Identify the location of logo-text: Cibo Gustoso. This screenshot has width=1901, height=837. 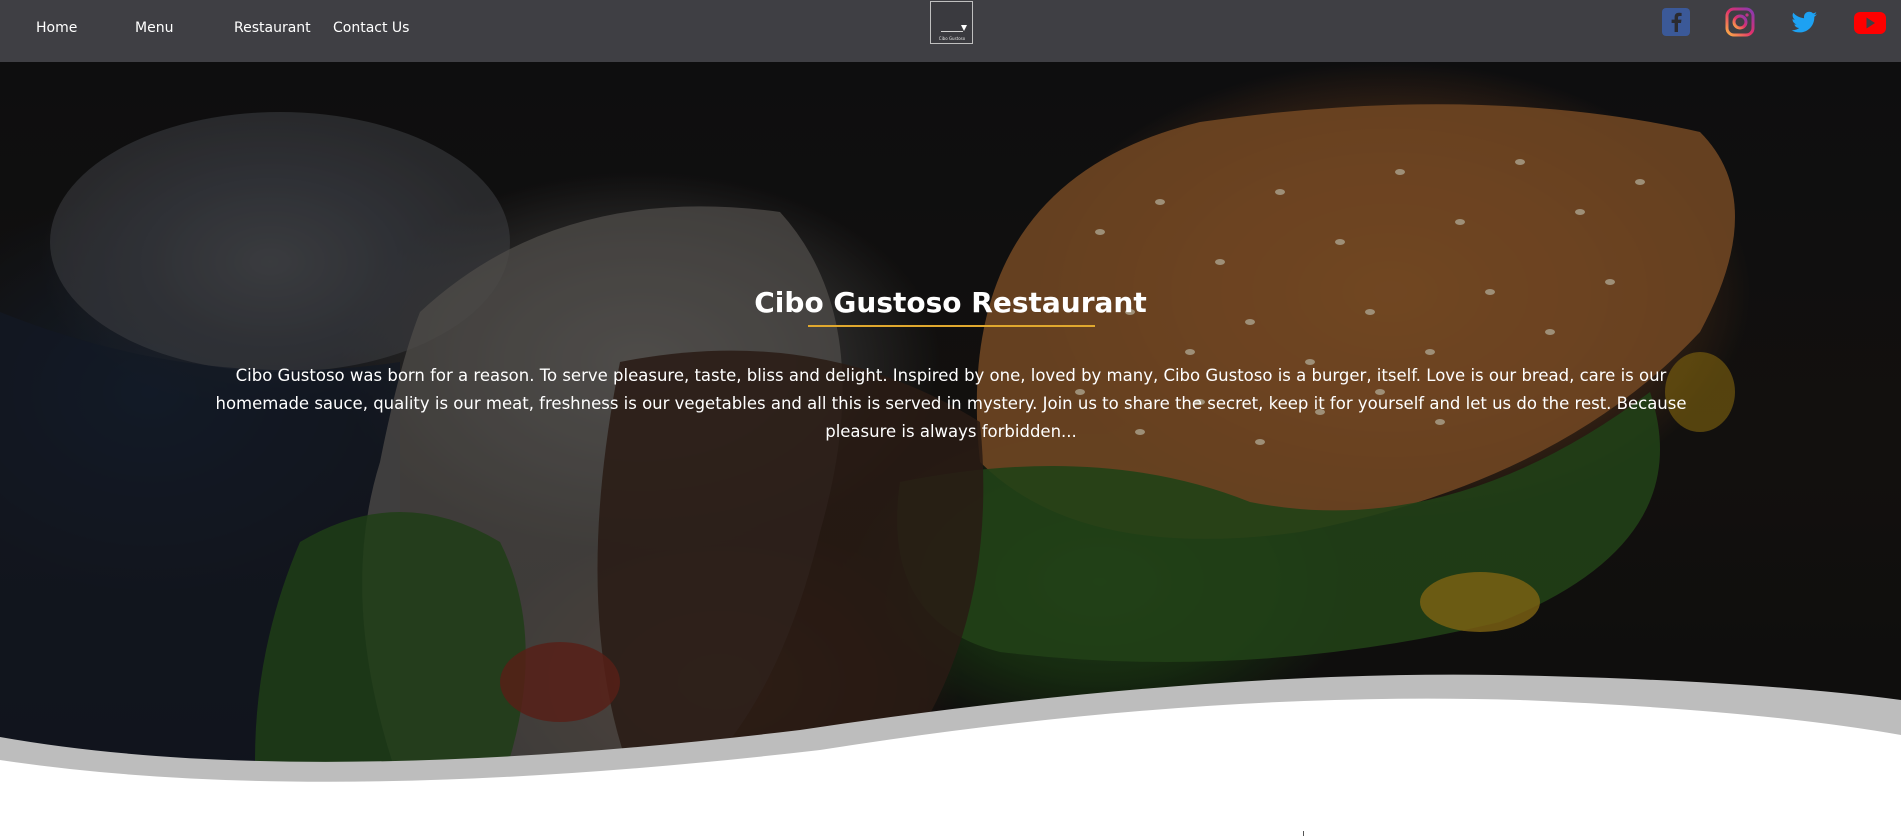
(952, 38).